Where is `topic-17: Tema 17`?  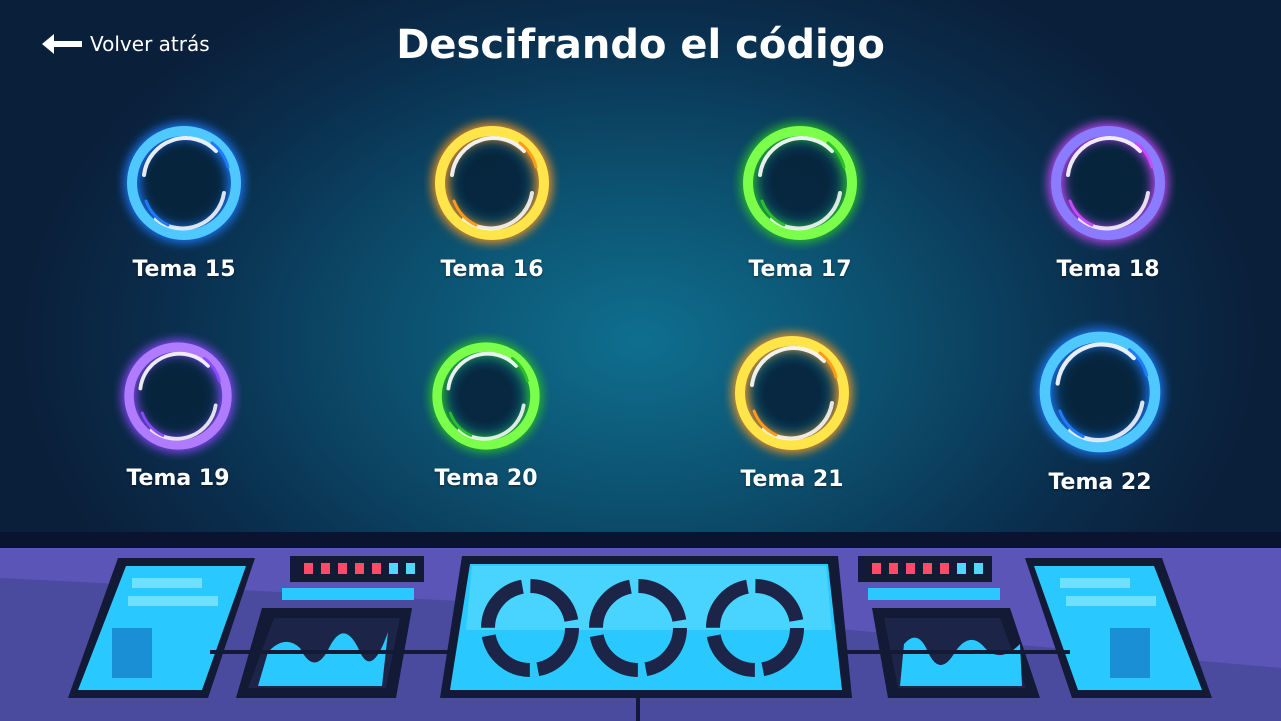 topic-17: Tema 17 is located at coordinates (800, 198).